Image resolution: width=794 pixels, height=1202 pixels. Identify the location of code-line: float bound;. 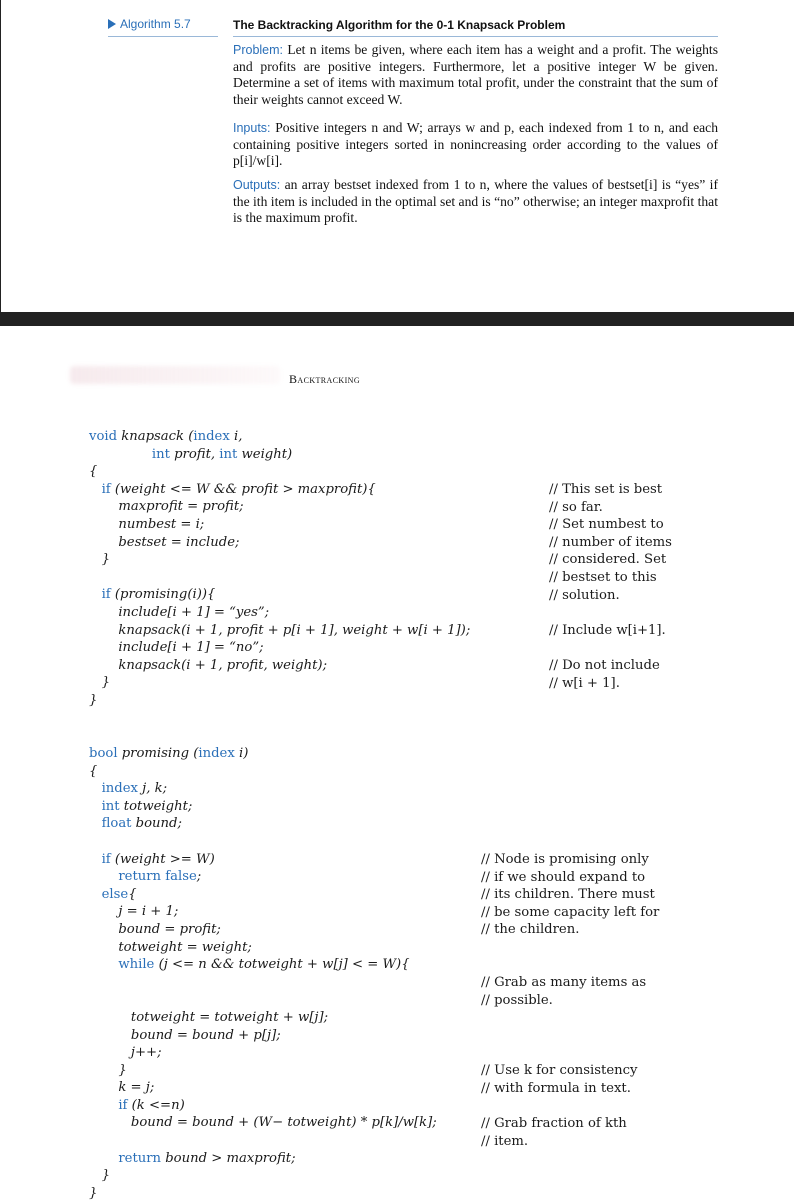
(141, 824).